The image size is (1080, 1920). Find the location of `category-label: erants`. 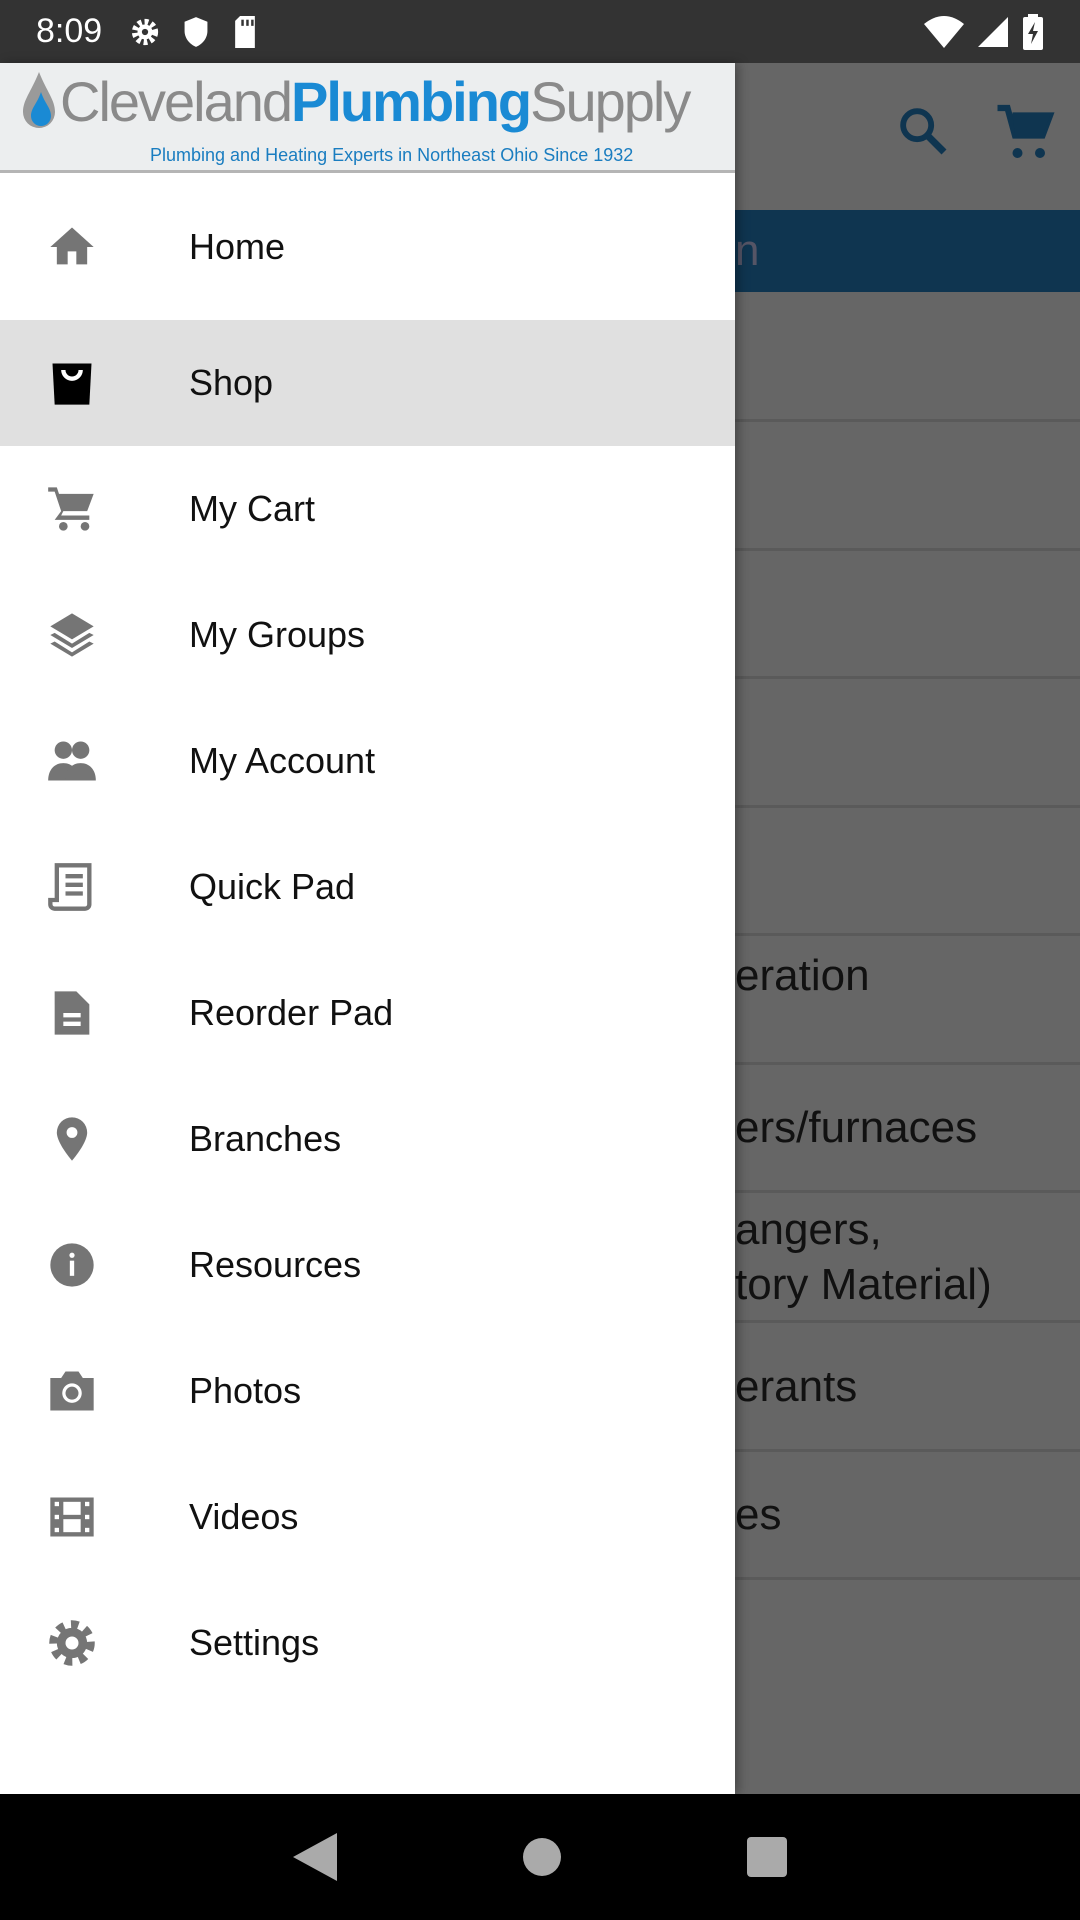

category-label: erants is located at coordinates (796, 1386).